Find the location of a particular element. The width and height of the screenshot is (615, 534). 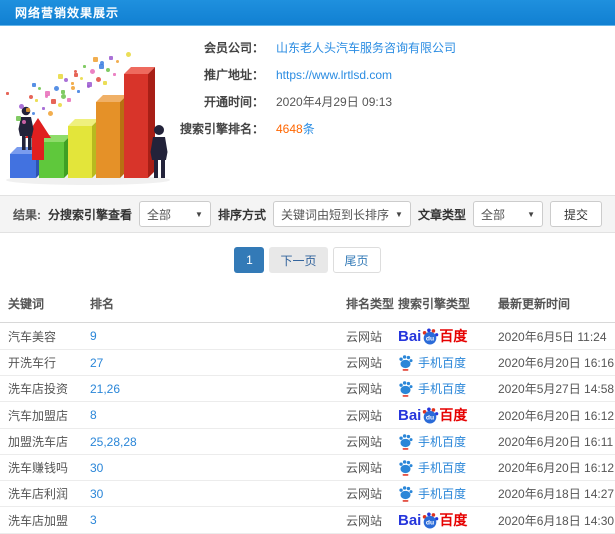

baidu-logo: Bai du 百度 is located at coordinates (433, 520).